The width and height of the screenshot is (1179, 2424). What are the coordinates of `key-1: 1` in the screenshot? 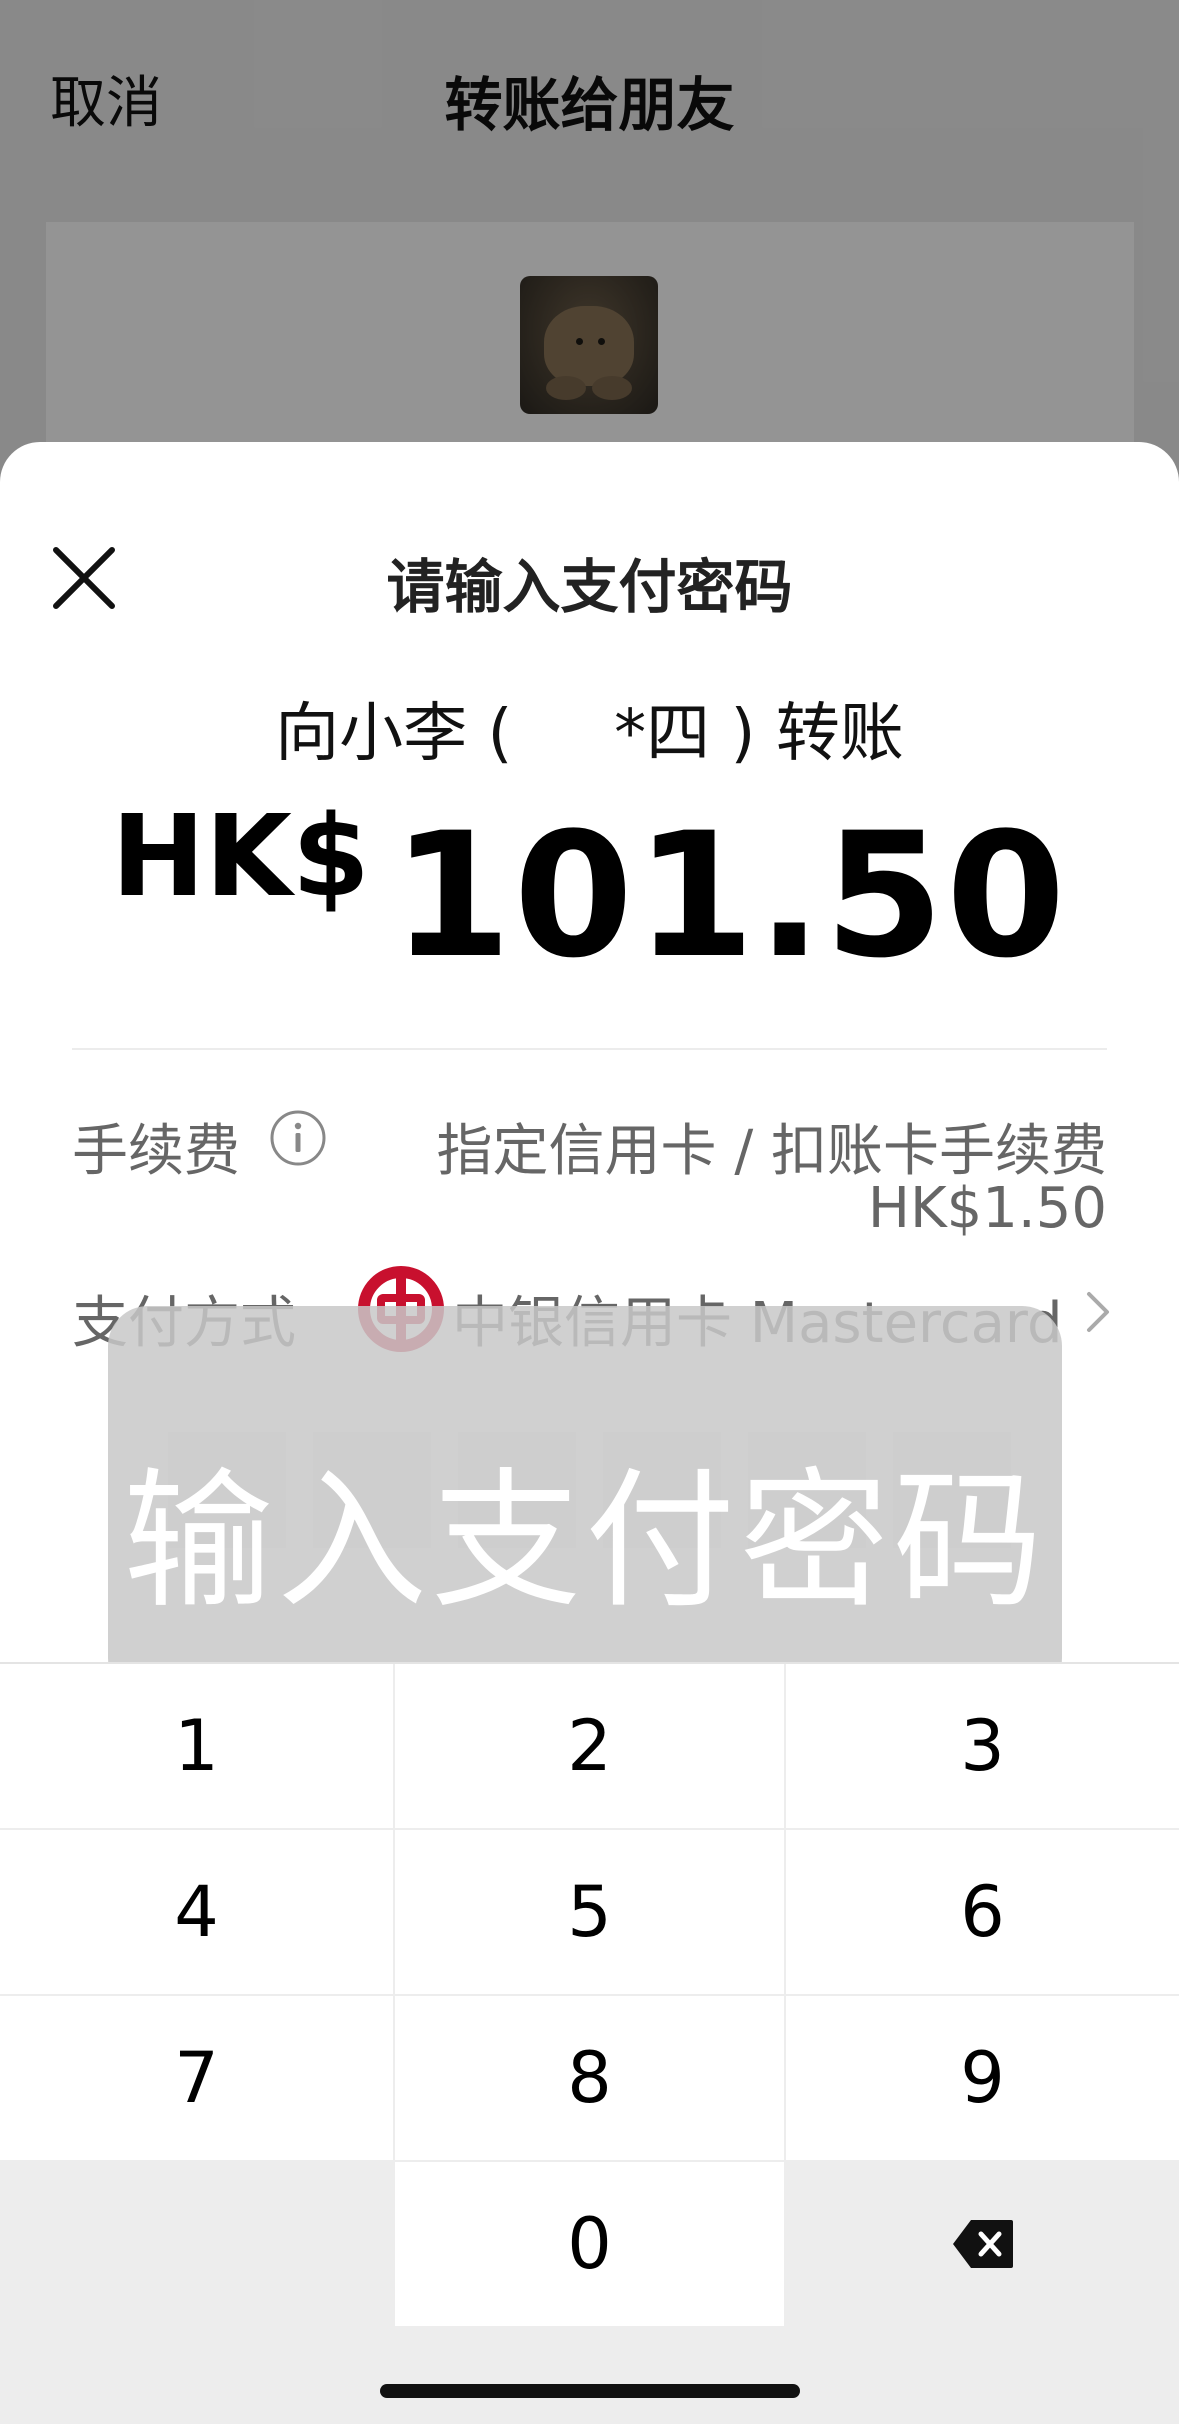 It's located at (196, 1746).